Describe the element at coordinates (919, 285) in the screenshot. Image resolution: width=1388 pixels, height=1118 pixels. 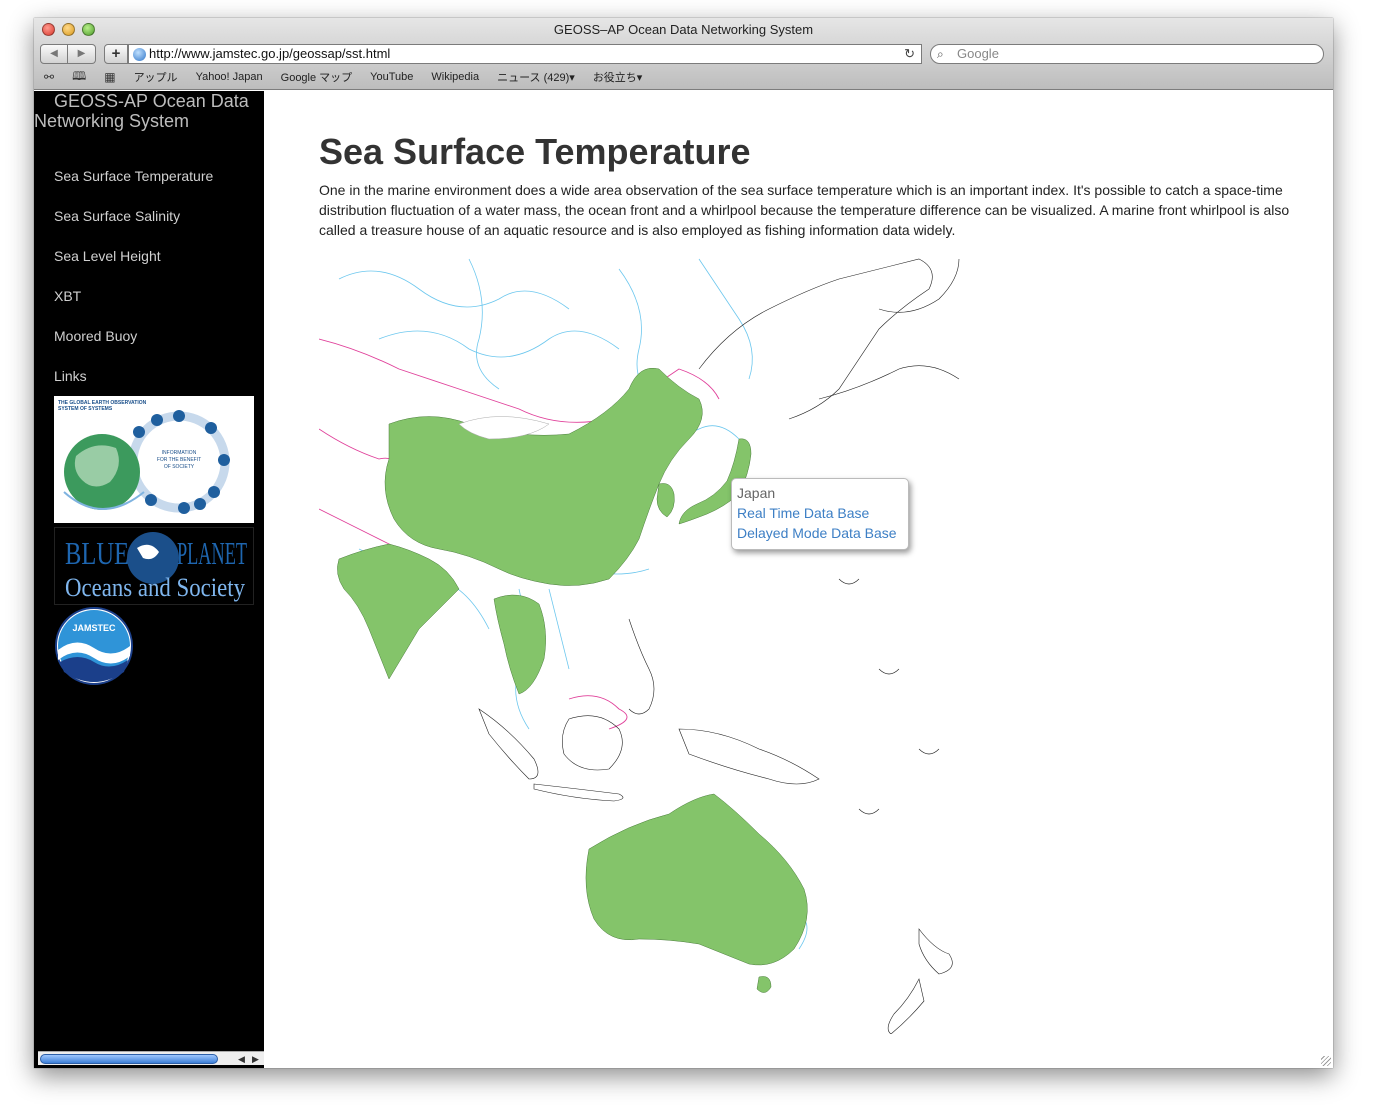
I see `coast-kamchatka` at that location.